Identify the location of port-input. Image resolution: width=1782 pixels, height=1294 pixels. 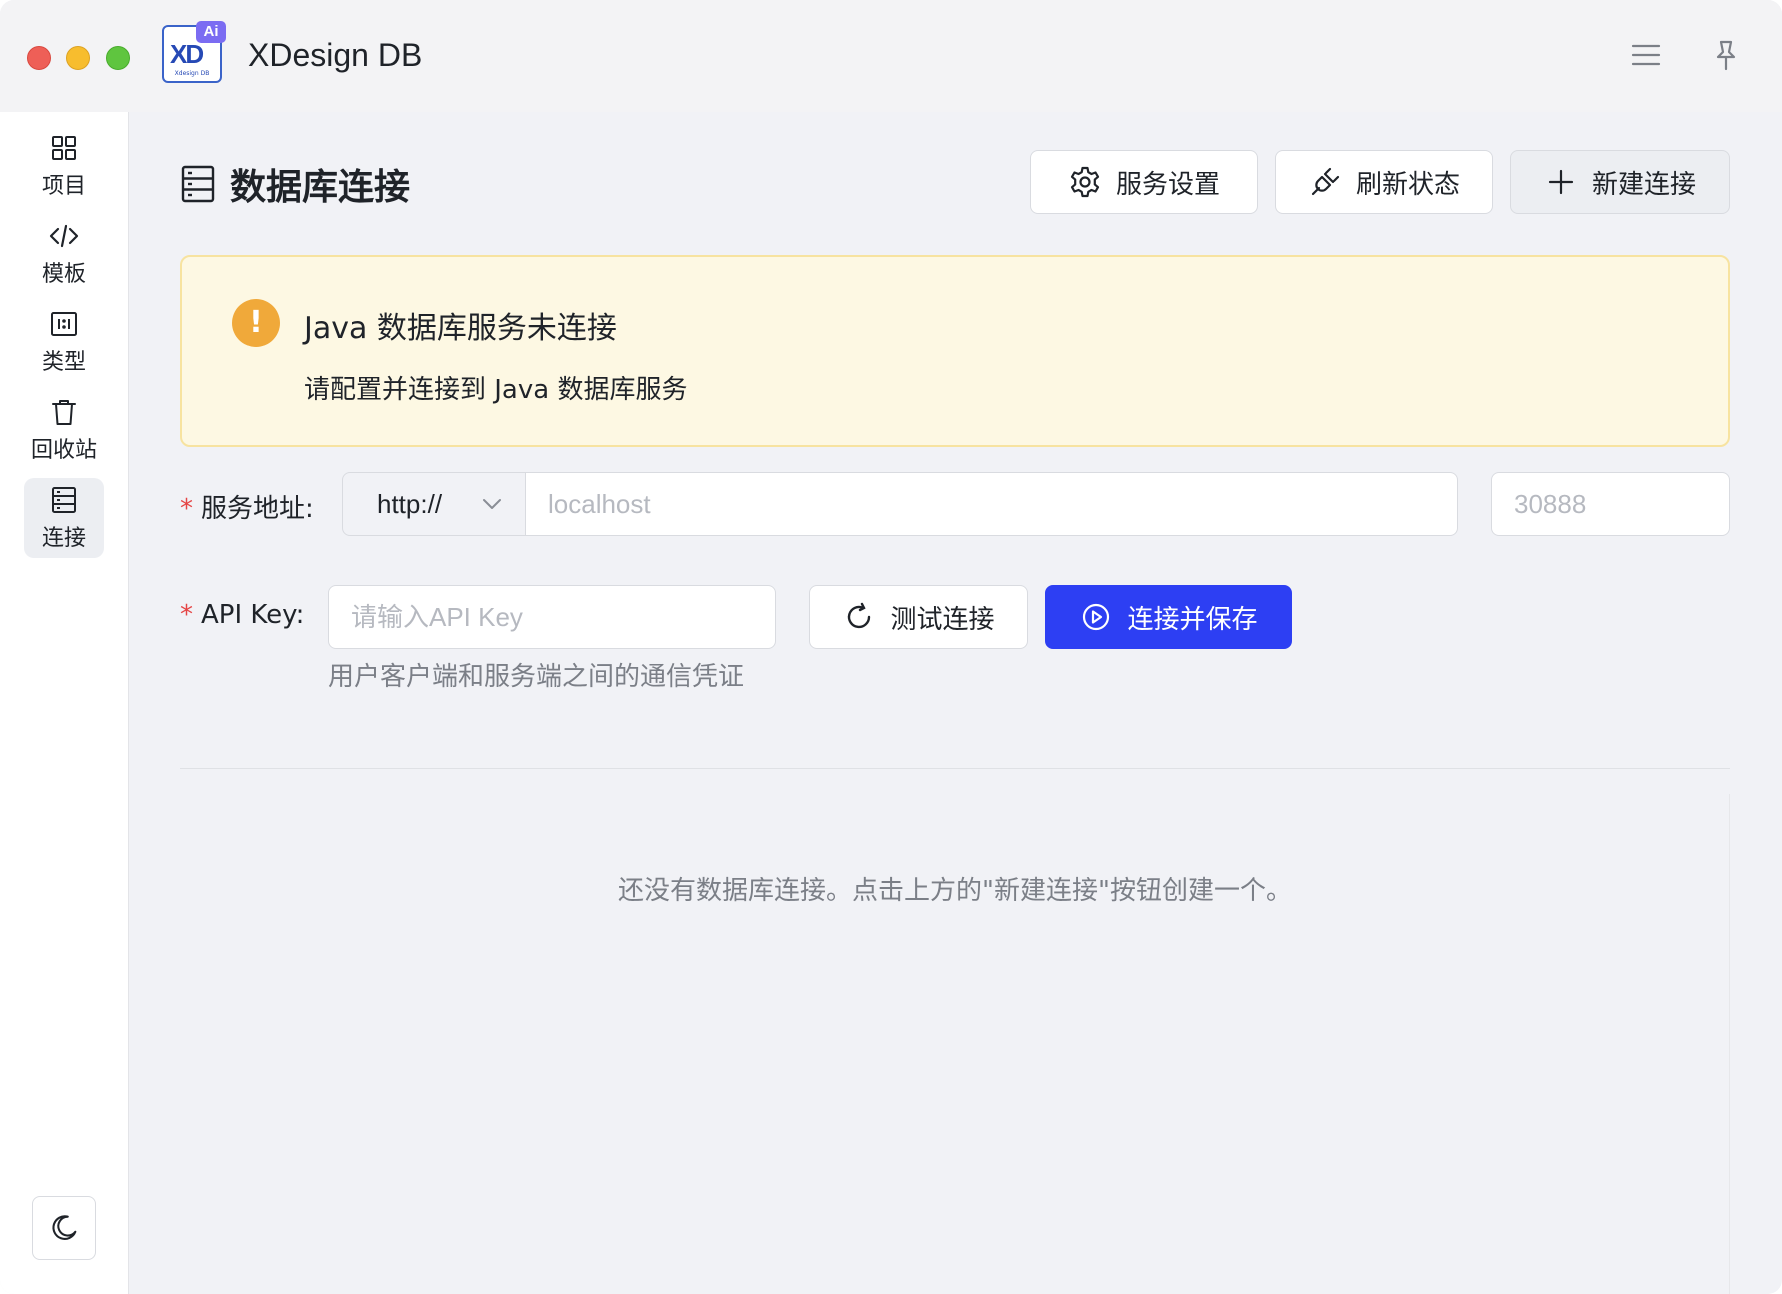
(1610, 504).